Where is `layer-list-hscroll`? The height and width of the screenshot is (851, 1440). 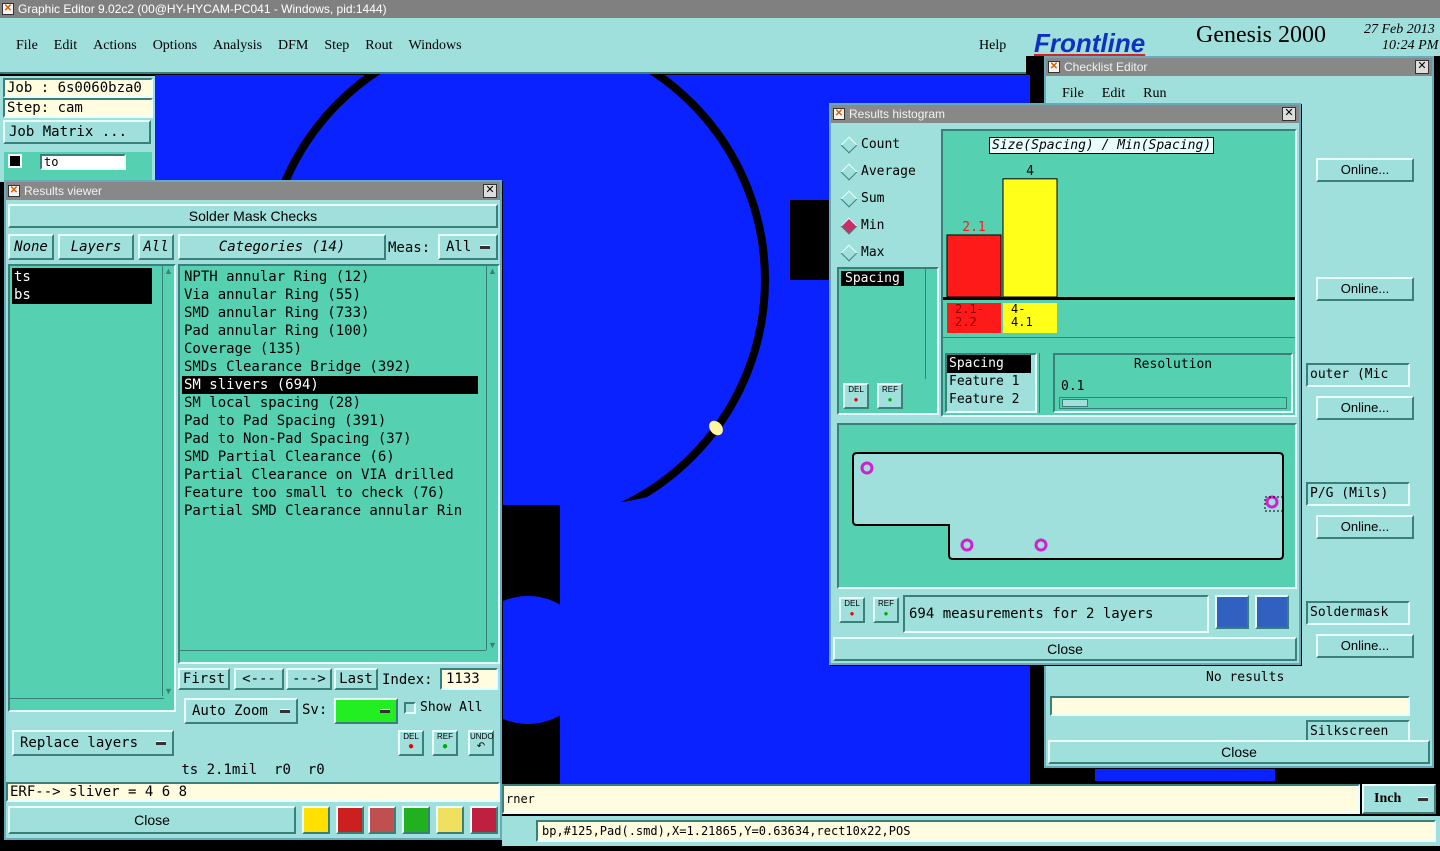
layer-list-hscroll is located at coordinates (87, 704).